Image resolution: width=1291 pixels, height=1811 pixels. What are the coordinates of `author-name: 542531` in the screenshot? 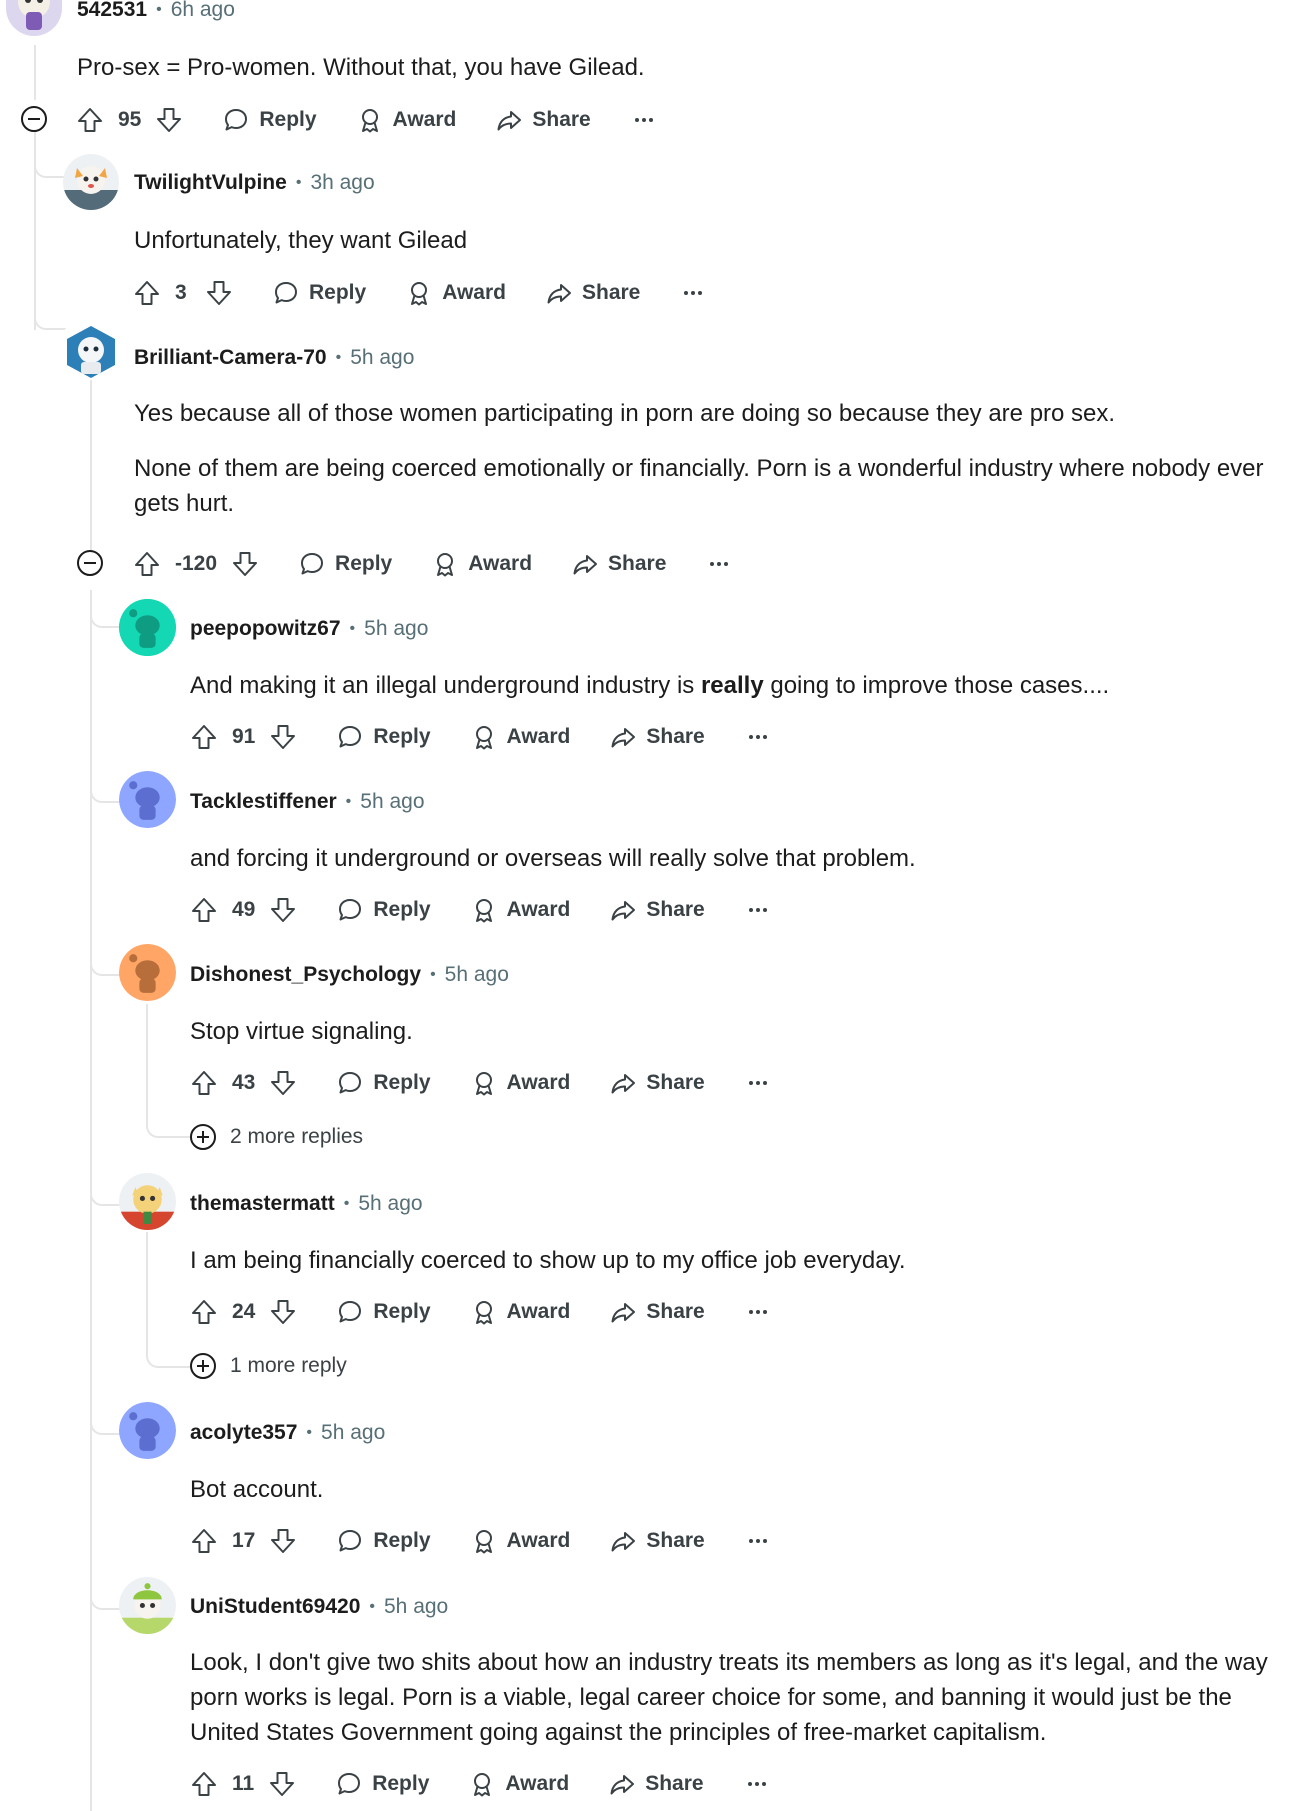 It's located at (112, 11).